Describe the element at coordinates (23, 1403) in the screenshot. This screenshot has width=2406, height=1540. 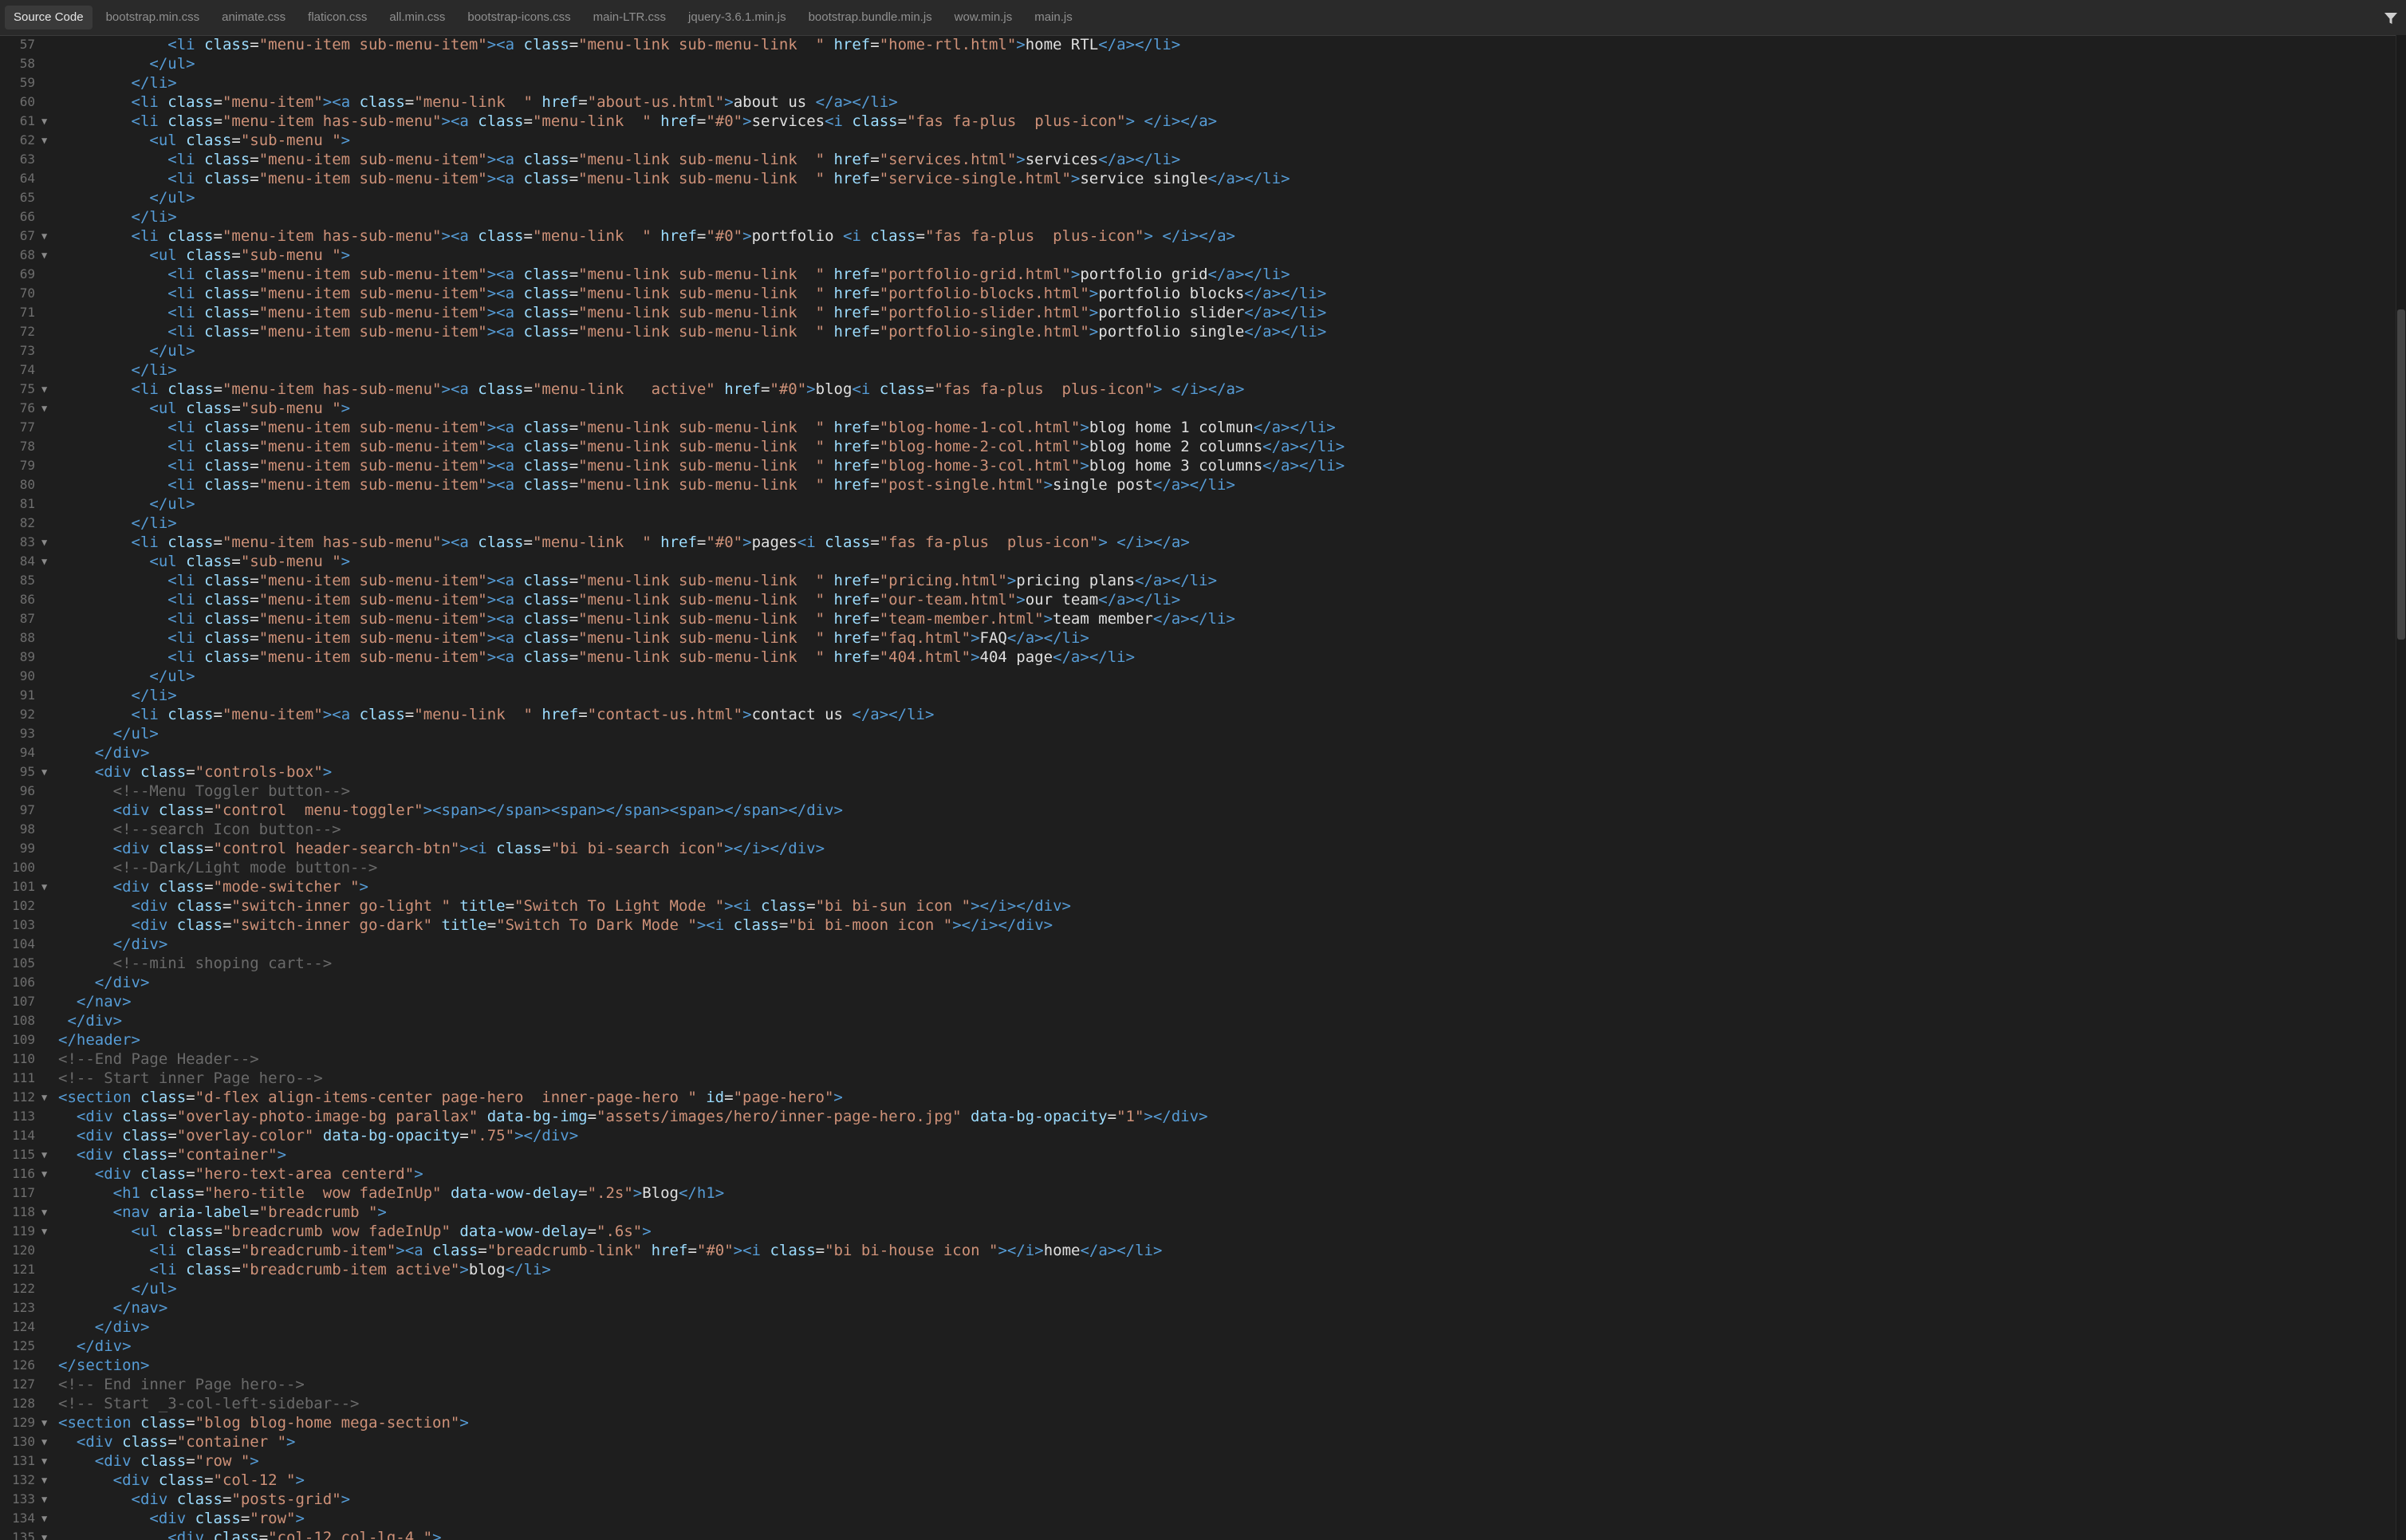
I see `line-number: 128` at that location.